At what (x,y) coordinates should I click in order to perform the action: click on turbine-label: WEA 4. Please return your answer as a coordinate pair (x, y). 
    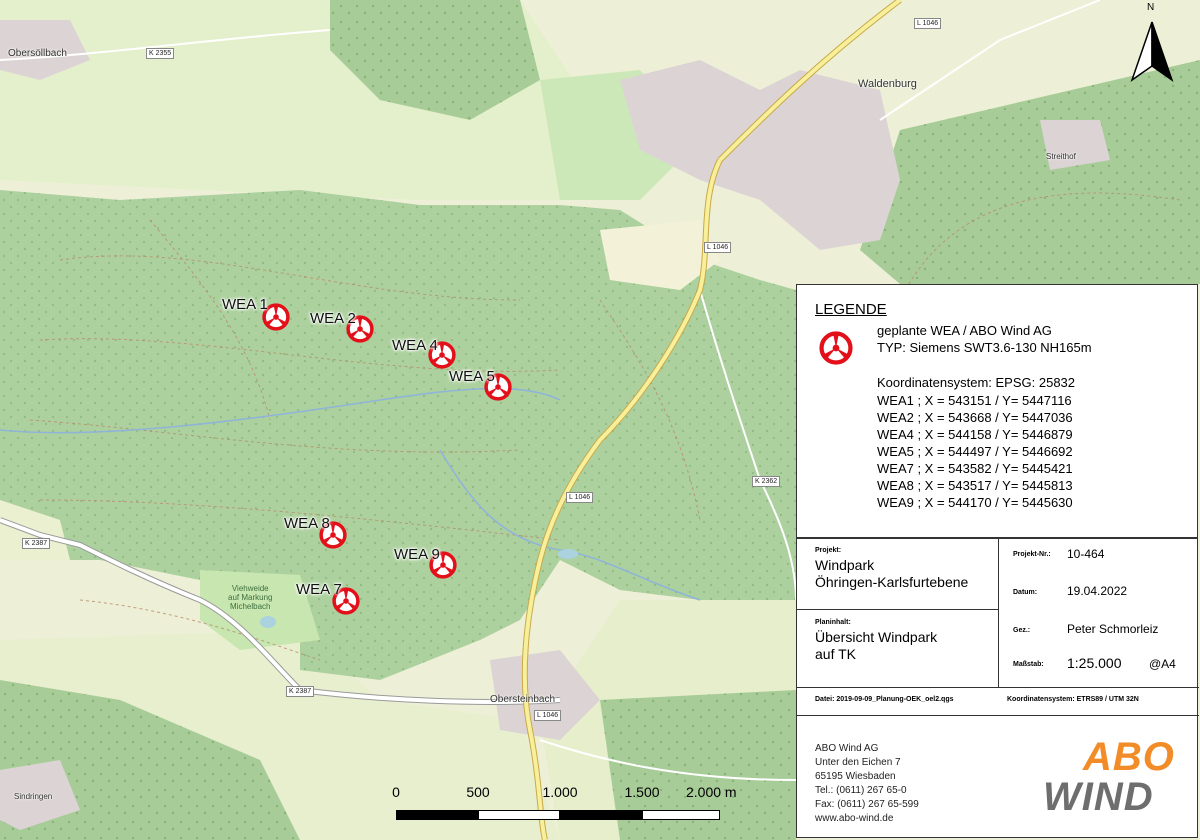
    Looking at the image, I should click on (415, 345).